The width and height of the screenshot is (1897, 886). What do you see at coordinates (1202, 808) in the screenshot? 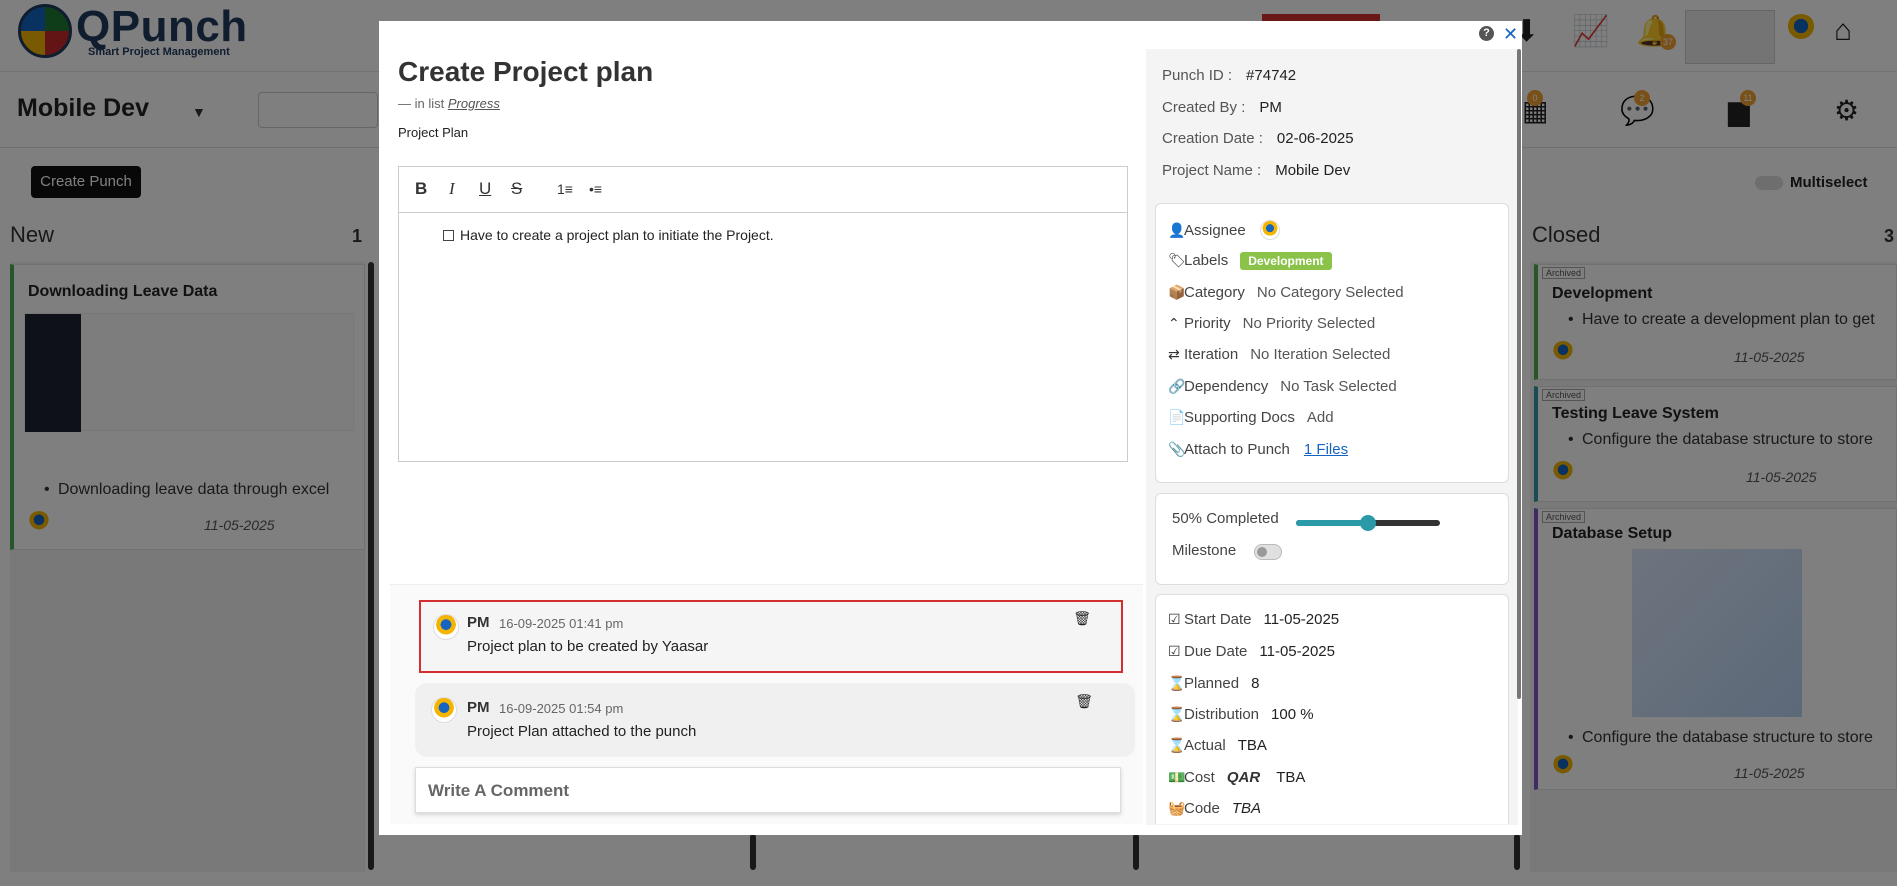
I see `code-label: Code` at bounding box center [1202, 808].